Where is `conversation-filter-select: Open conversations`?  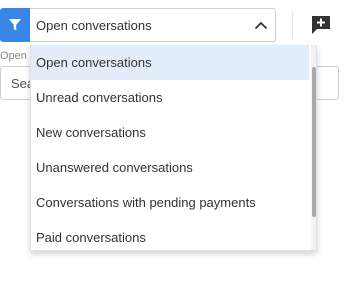
conversation-filter-select: Open conversations is located at coordinates (153, 25).